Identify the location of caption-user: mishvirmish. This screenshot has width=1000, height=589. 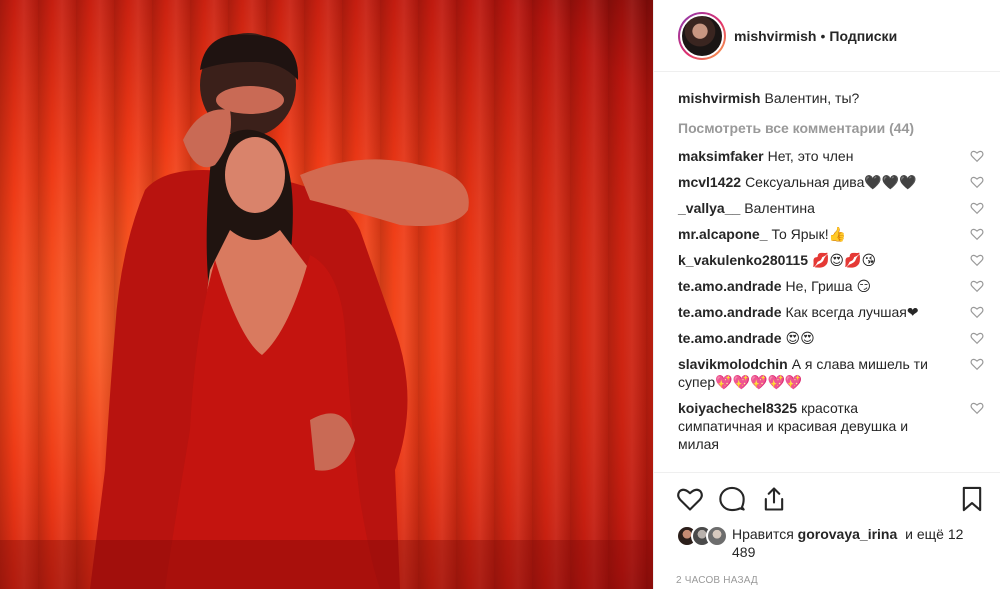
(719, 98).